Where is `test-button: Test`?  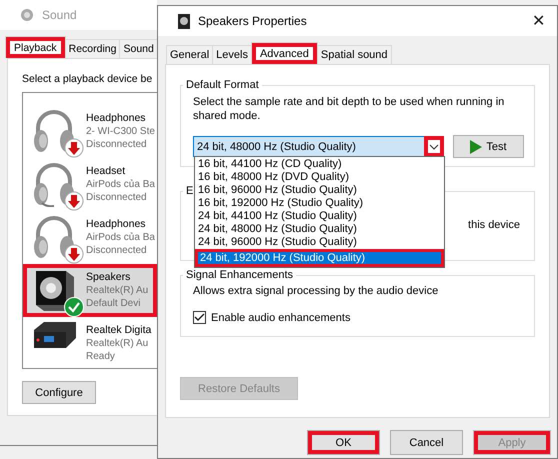
test-button: Test is located at coordinates (488, 146).